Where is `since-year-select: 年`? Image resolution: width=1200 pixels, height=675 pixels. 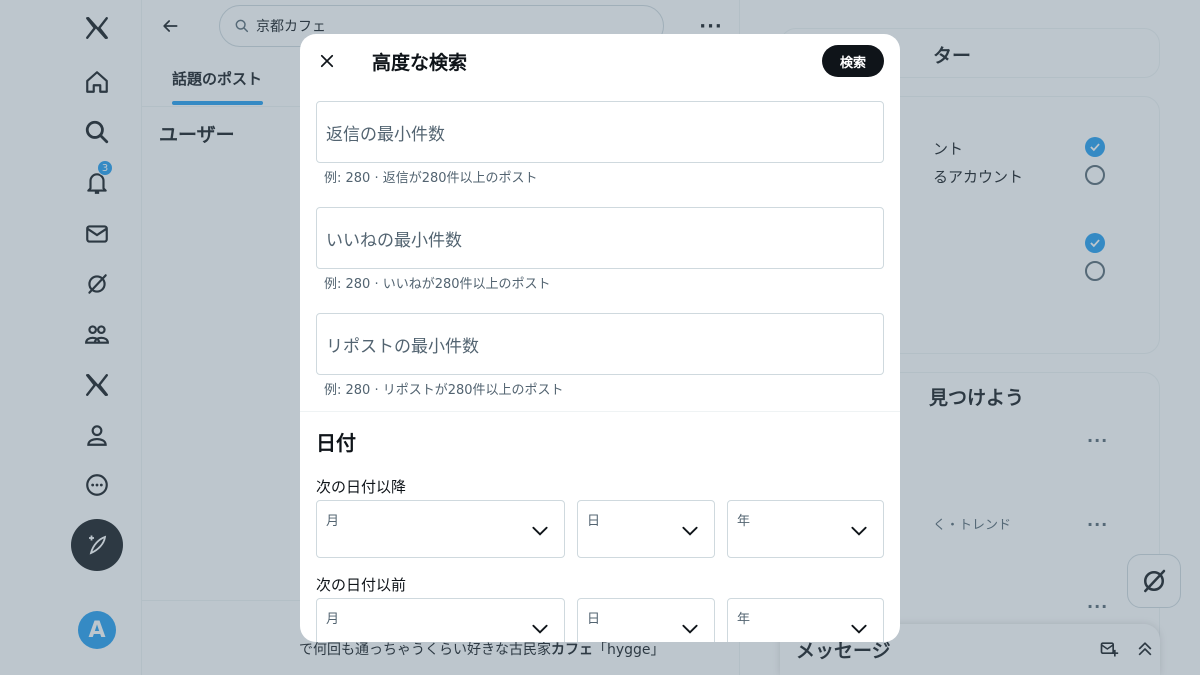
since-year-select: 年 is located at coordinates (805, 529).